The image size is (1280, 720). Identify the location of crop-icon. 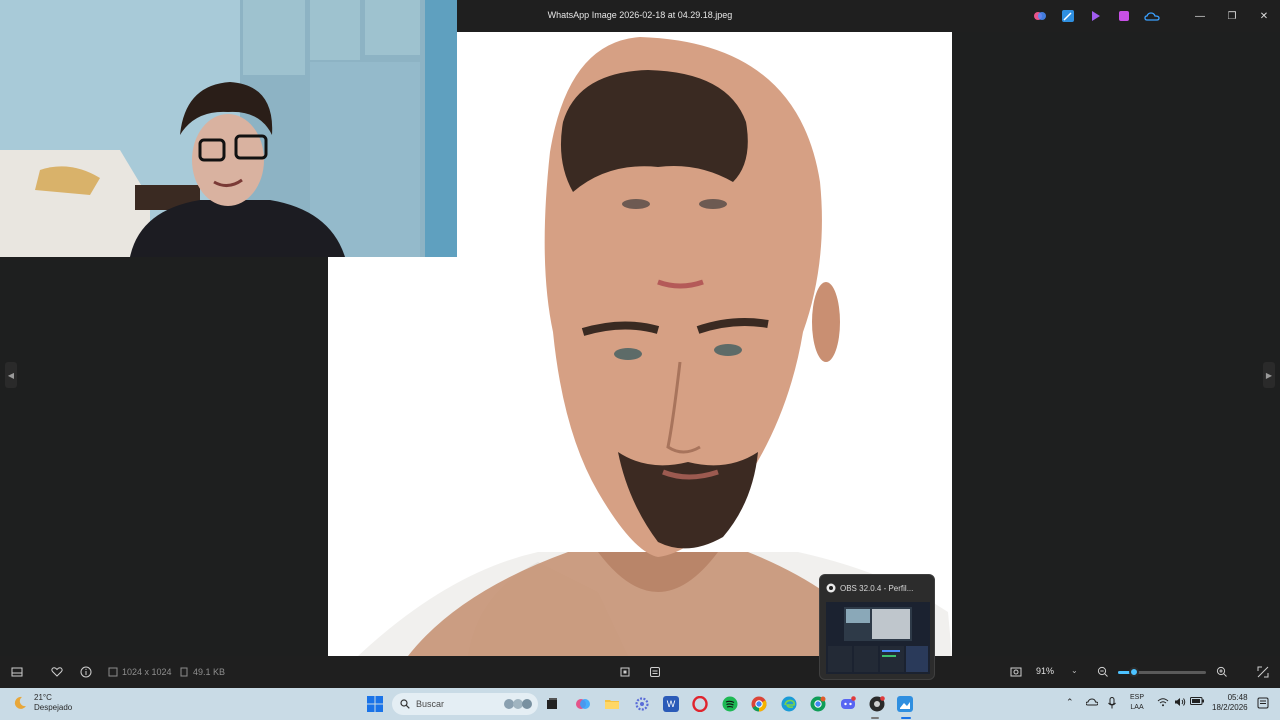
(625, 672).